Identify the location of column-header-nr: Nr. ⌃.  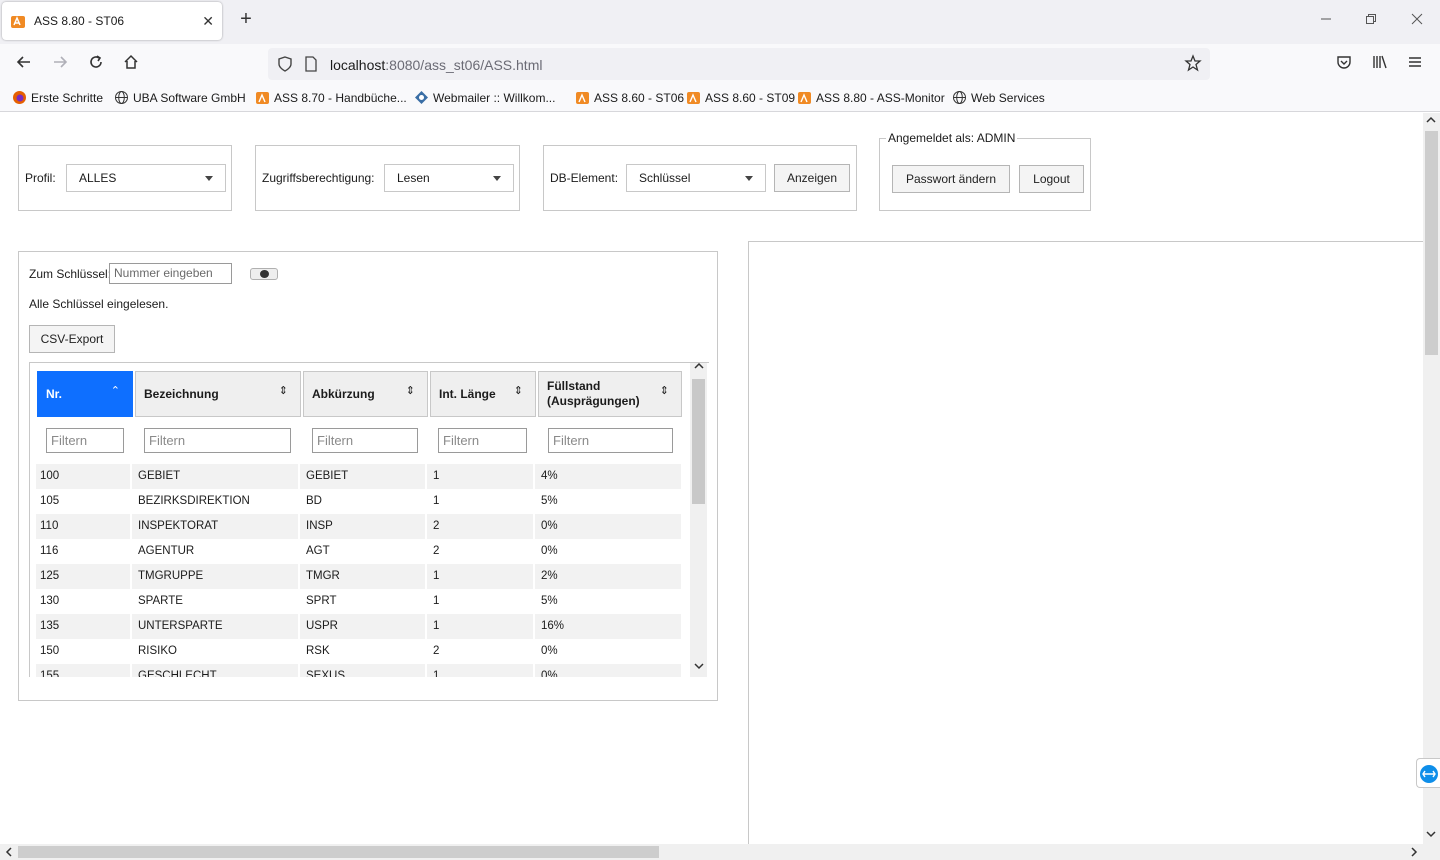
(85, 394).